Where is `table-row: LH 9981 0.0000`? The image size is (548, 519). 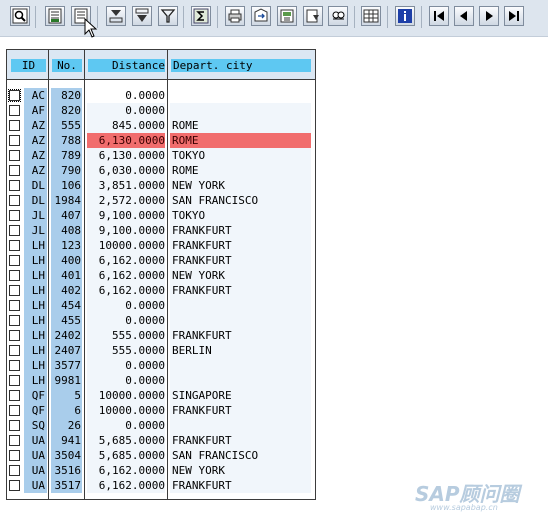 table-row: LH 9981 0.0000 is located at coordinates (161, 380).